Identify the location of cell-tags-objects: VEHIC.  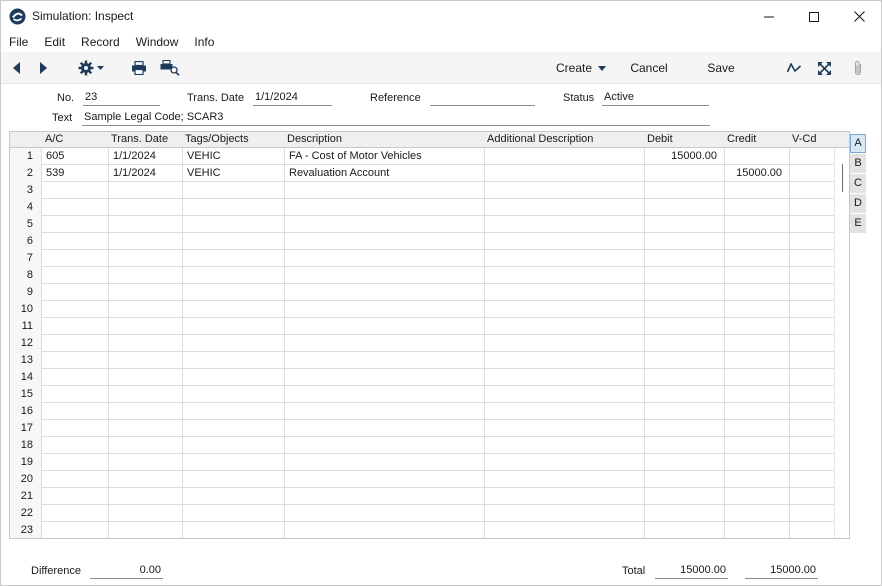
(233, 156).